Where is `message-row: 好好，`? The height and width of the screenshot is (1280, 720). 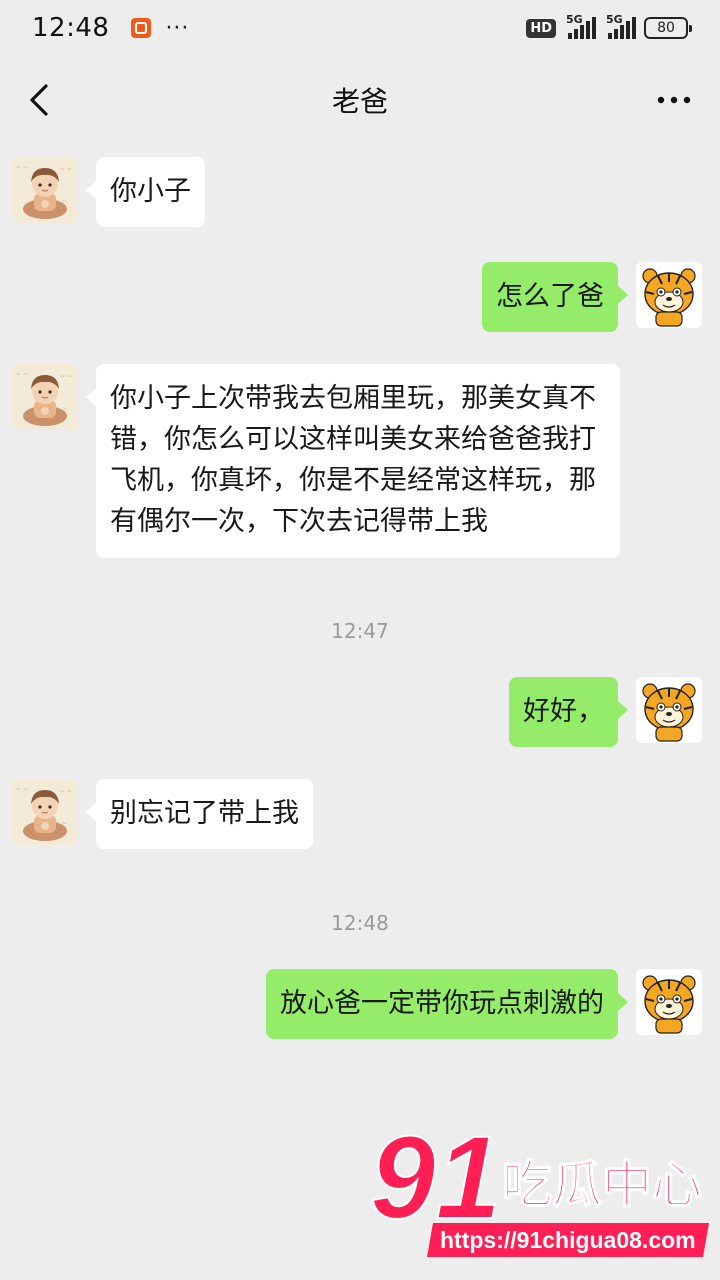
message-row: 好好， is located at coordinates (605, 712).